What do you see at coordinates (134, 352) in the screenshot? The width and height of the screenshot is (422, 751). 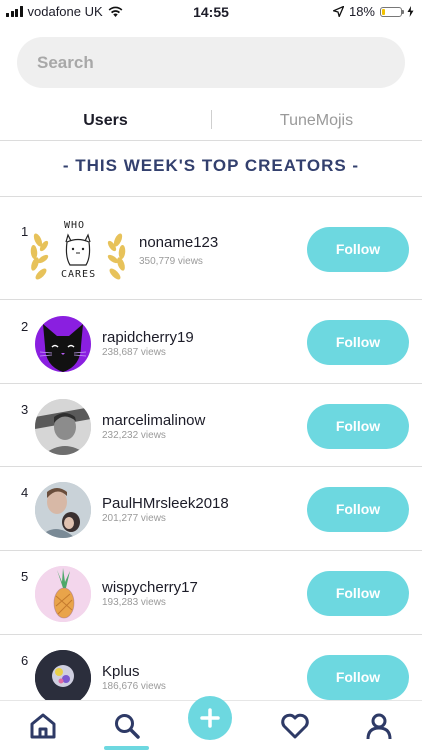 I see `view-count: 238,687 views` at bounding box center [134, 352].